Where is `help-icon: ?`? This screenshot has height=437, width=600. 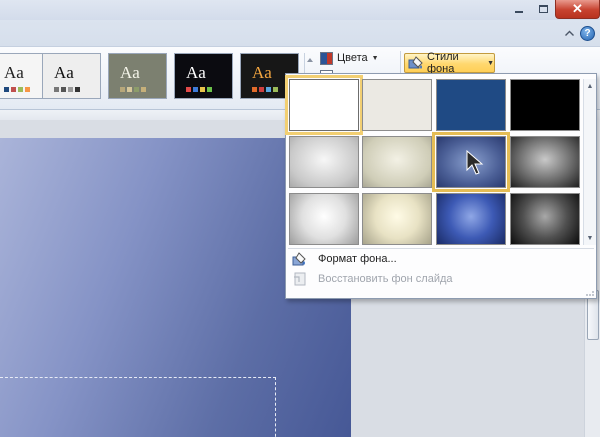 help-icon: ? is located at coordinates (587, 33).